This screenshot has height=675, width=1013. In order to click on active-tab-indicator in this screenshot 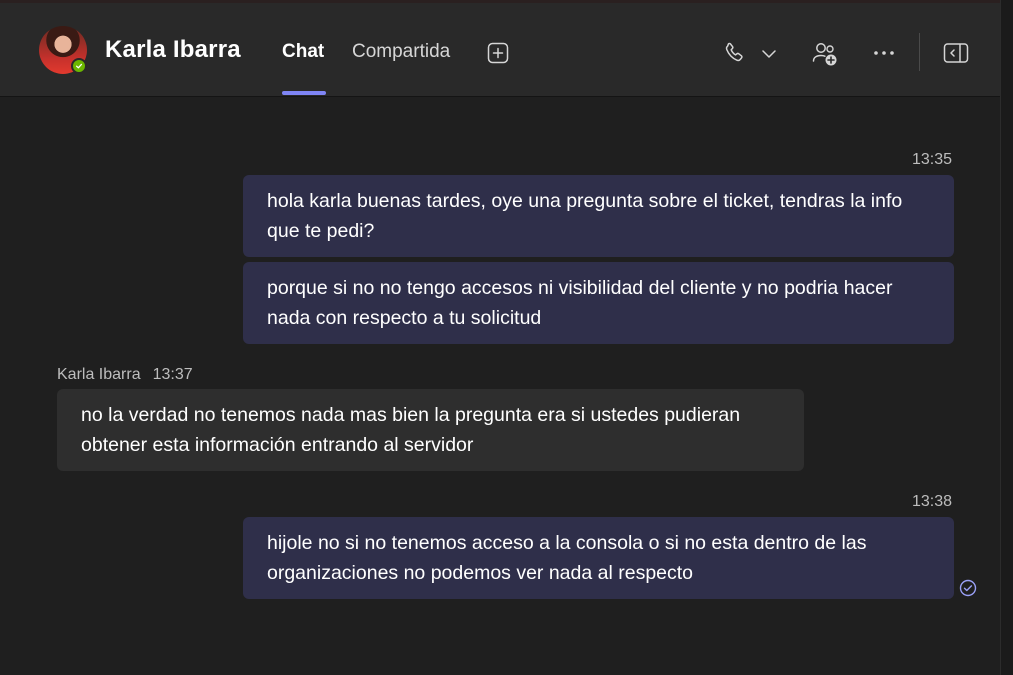, I will do `click(304, 93)`.